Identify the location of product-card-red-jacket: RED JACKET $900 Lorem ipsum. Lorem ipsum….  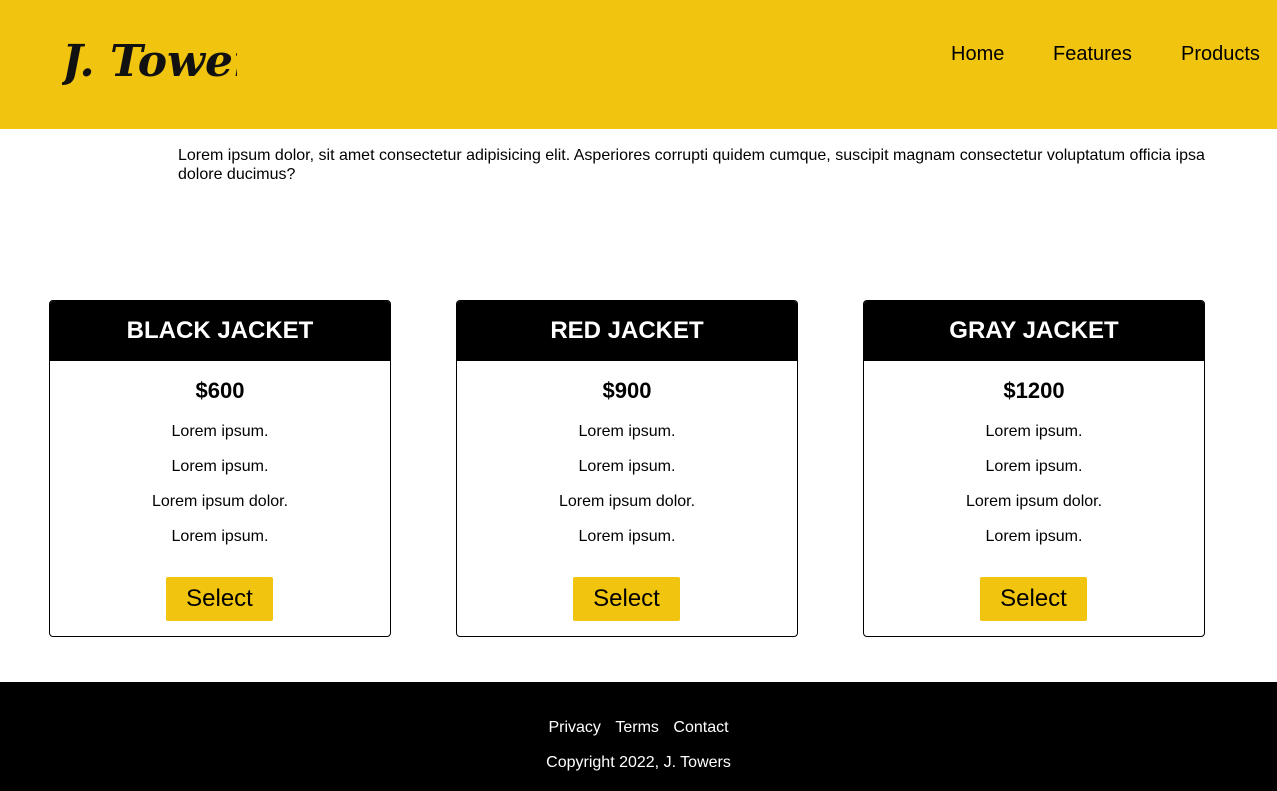
(627, 468).